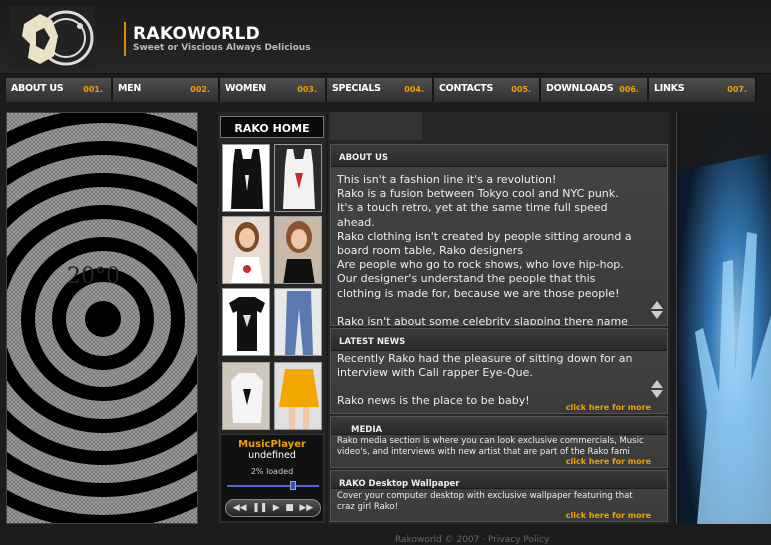 The height and width of the screenshot is (545, 771). I want to click on product-thumb-skirt, so click(298, 396).